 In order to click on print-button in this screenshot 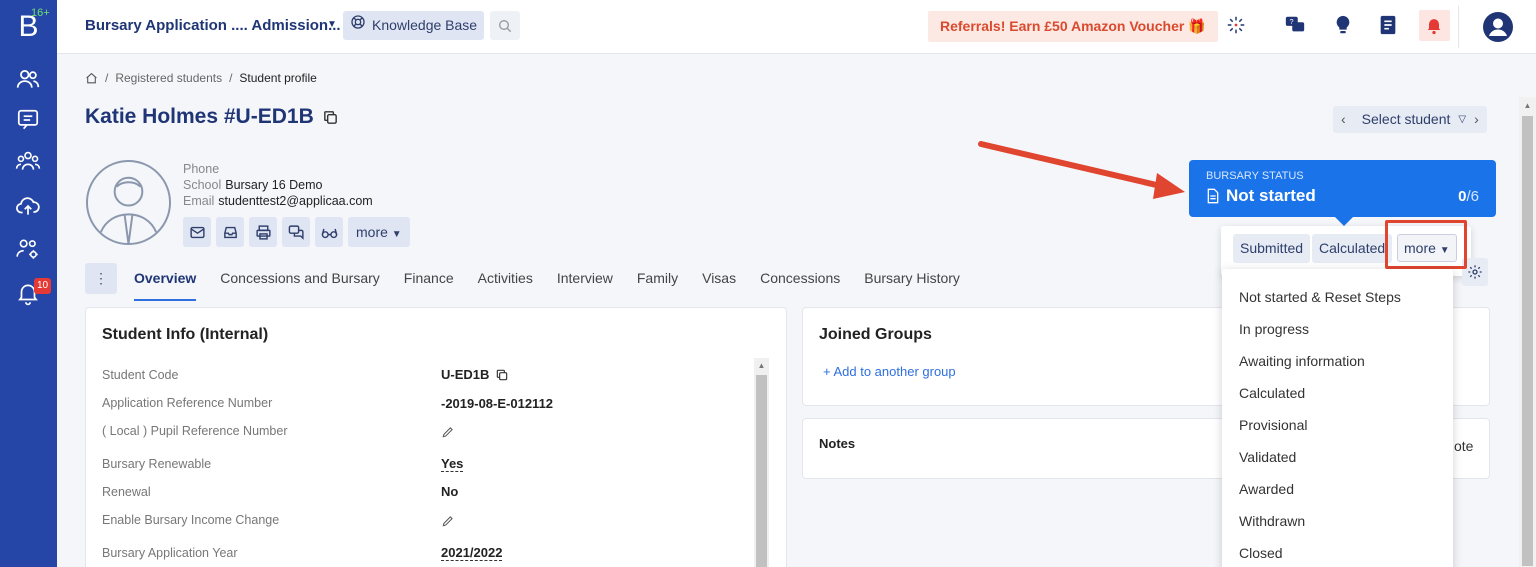, I will do `click(263, 232)`.